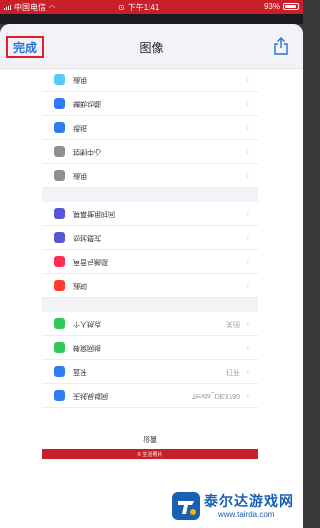  What do you see at coordinates (143, 7) in the screenshot?
I see `status-time: 下午1:41` at bounding box center [143, 7].